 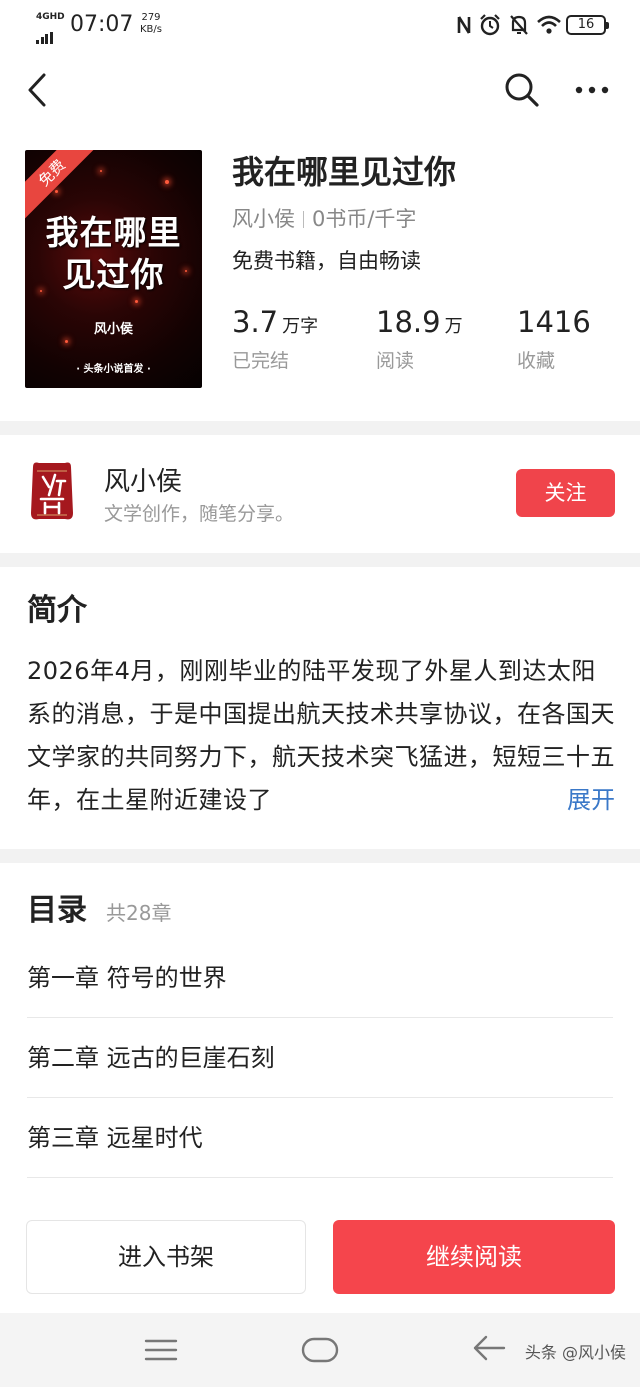 I want to click on home-icon, so click(x=320, y=1350).